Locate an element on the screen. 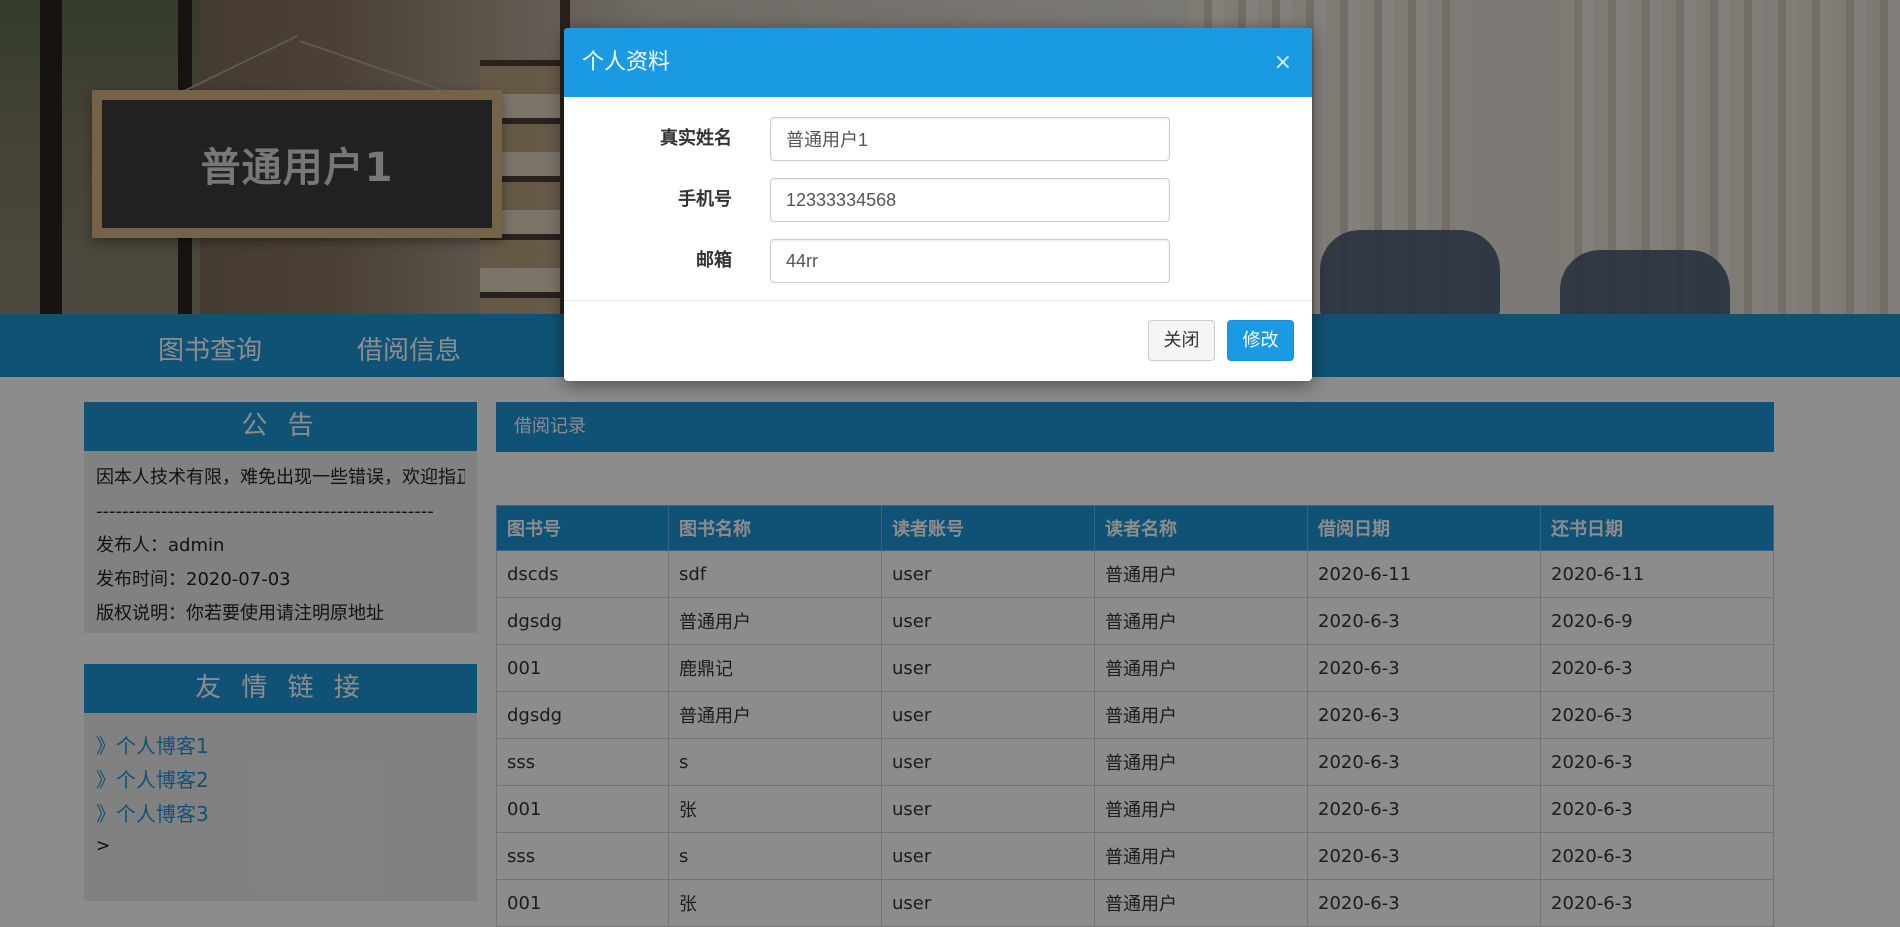 Image resolution: width=1900 pixels, height=927 pixels. save-button: 修改 is located at coordinates (1260, 340).